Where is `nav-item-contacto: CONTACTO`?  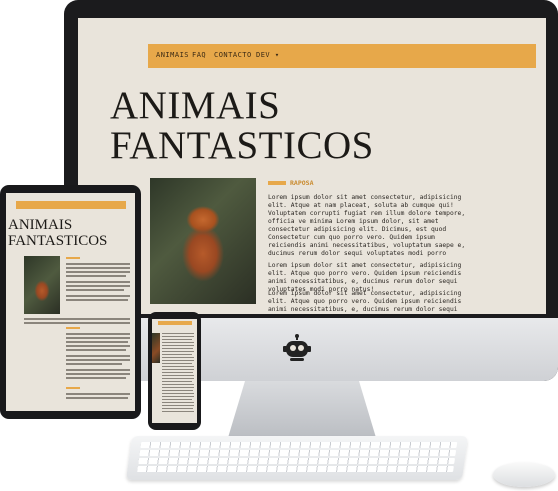 nav-item-contacto: CONTACTO is located at coordinates (233, 55).